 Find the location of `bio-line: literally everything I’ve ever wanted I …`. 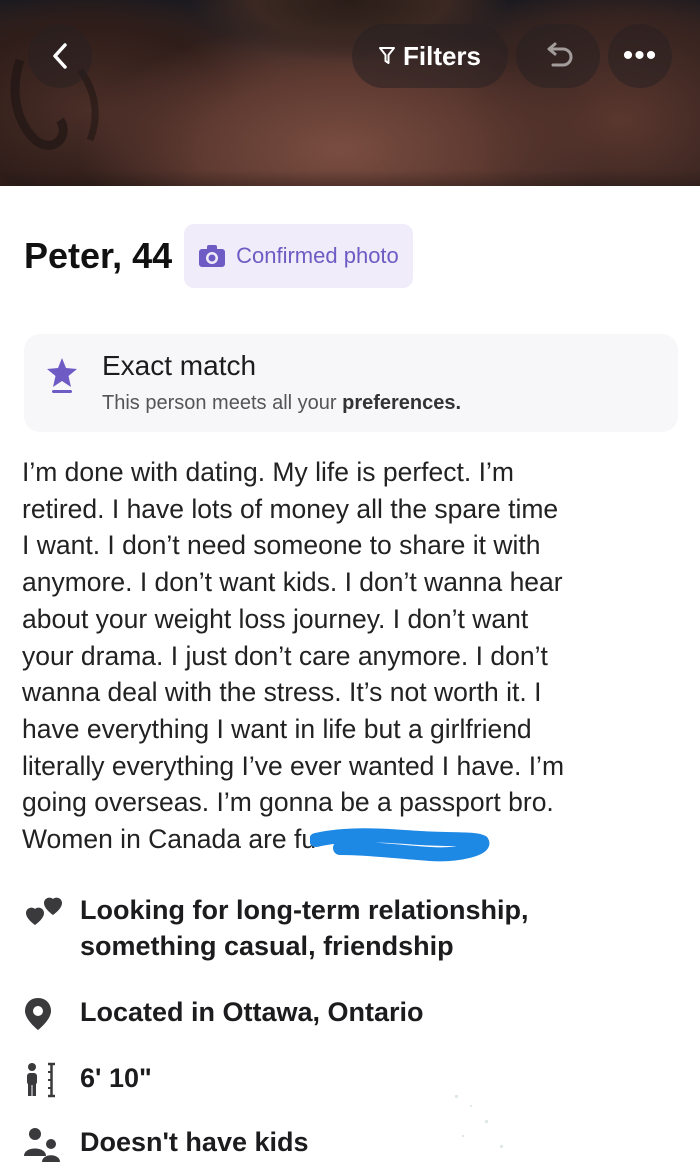

bio-line: literally everything I’ve ever wanted I … is located at coordinates (293, 765).